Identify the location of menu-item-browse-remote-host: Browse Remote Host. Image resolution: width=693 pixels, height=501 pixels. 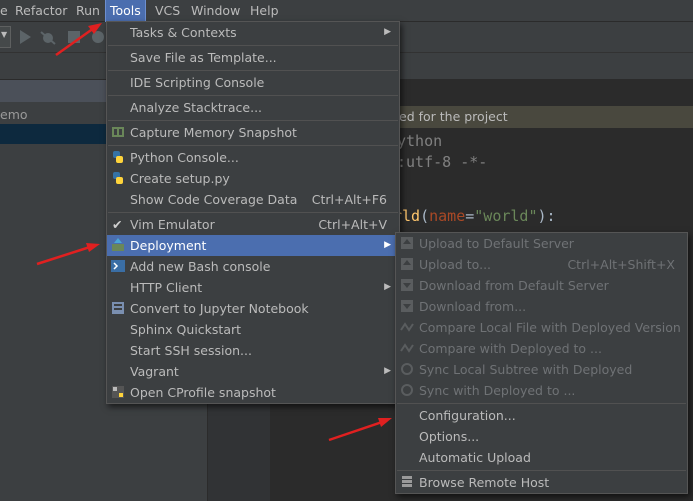
(541, 482).